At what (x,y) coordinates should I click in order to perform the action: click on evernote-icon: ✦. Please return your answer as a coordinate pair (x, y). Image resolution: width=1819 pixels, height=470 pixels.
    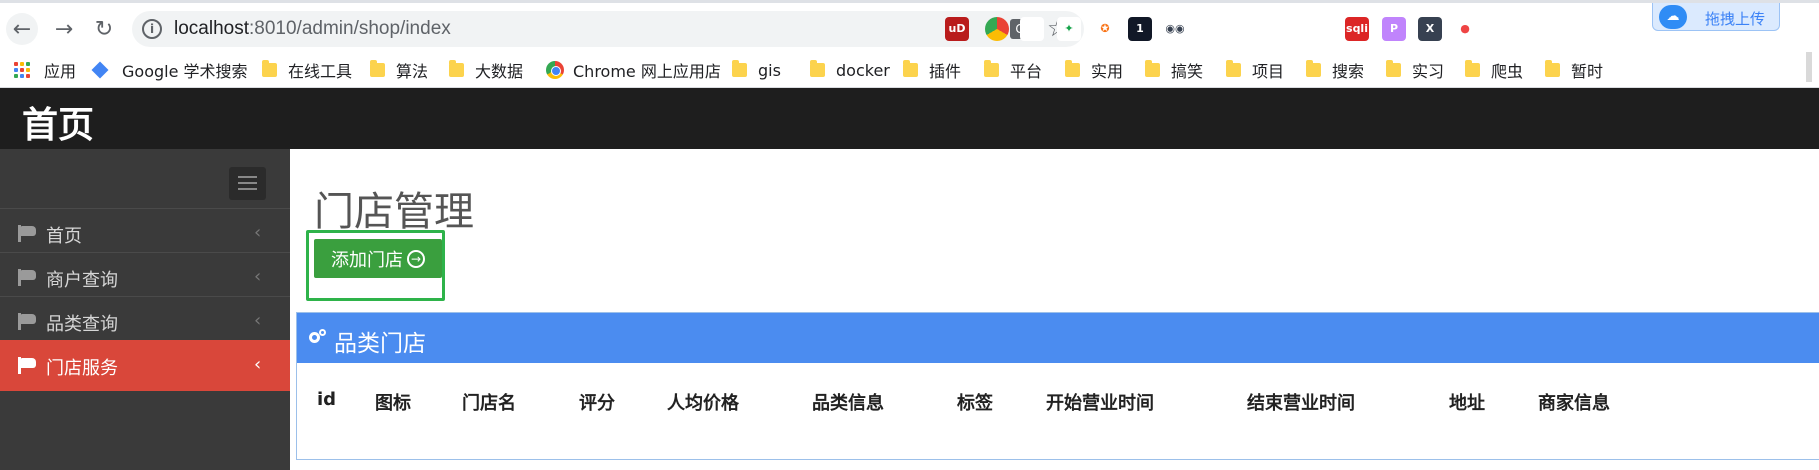
    Looking at the image, I should click on (1069, 29).